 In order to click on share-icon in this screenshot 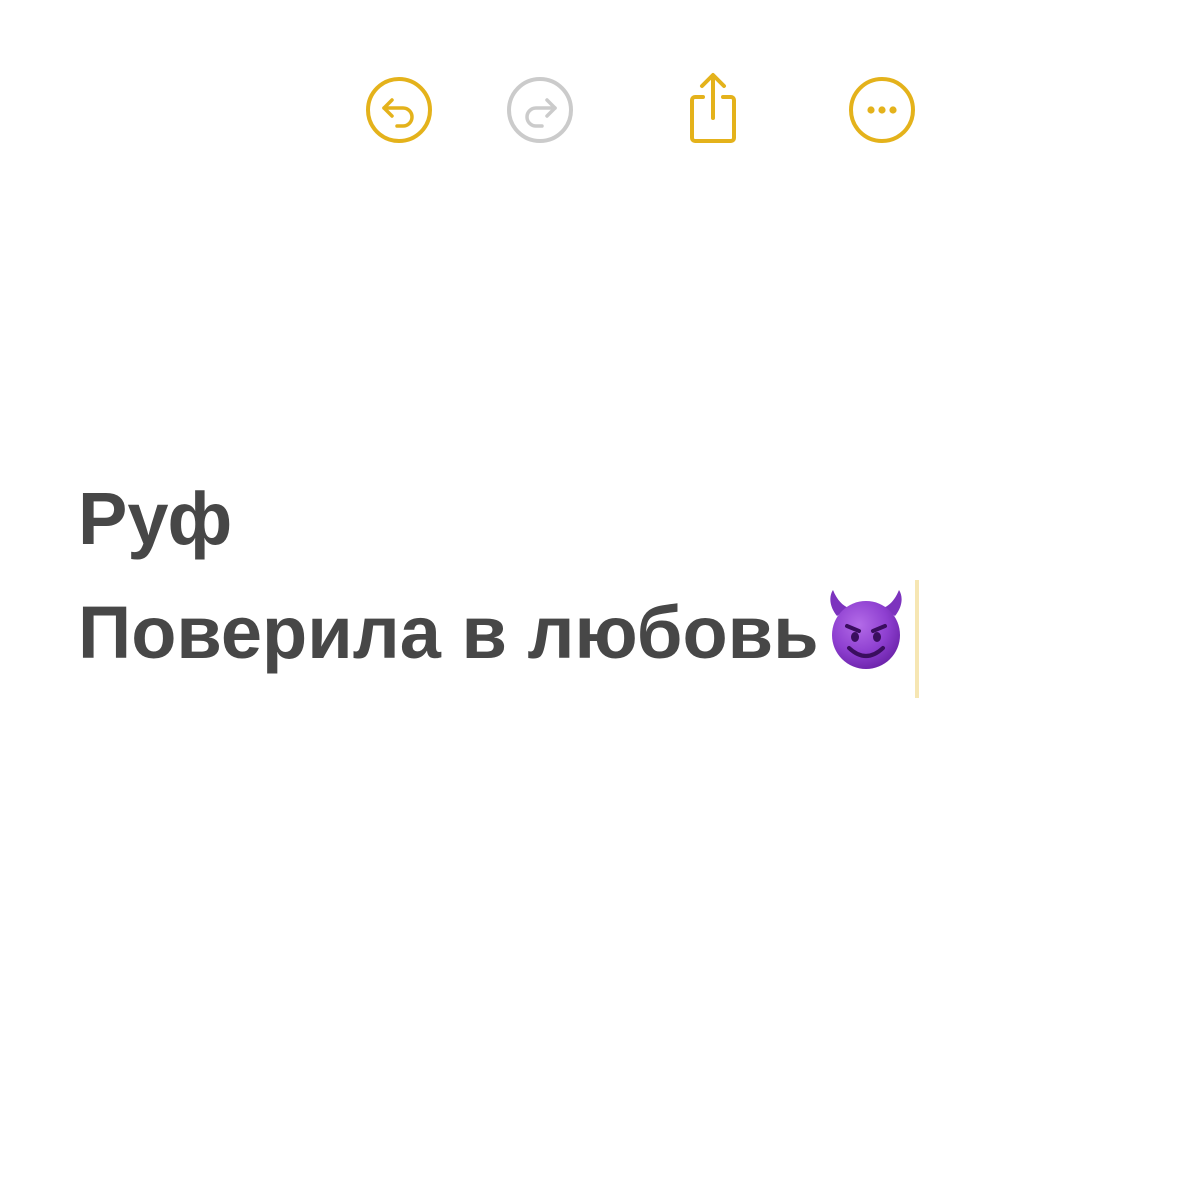, I will do `click(713, 108)`.